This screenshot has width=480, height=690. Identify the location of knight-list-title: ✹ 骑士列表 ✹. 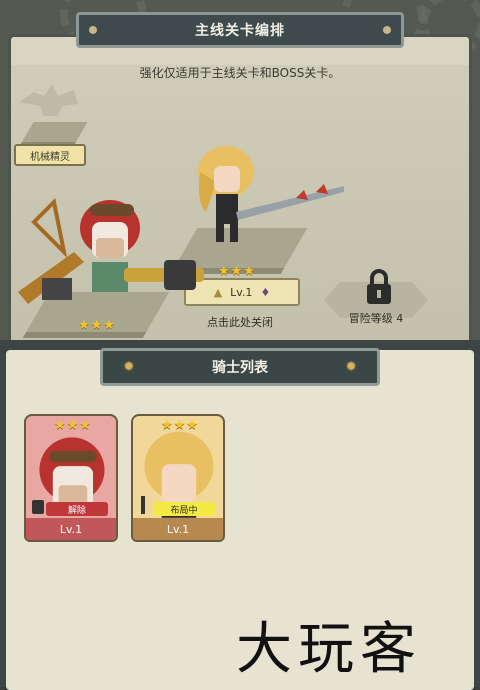
(240, 367).